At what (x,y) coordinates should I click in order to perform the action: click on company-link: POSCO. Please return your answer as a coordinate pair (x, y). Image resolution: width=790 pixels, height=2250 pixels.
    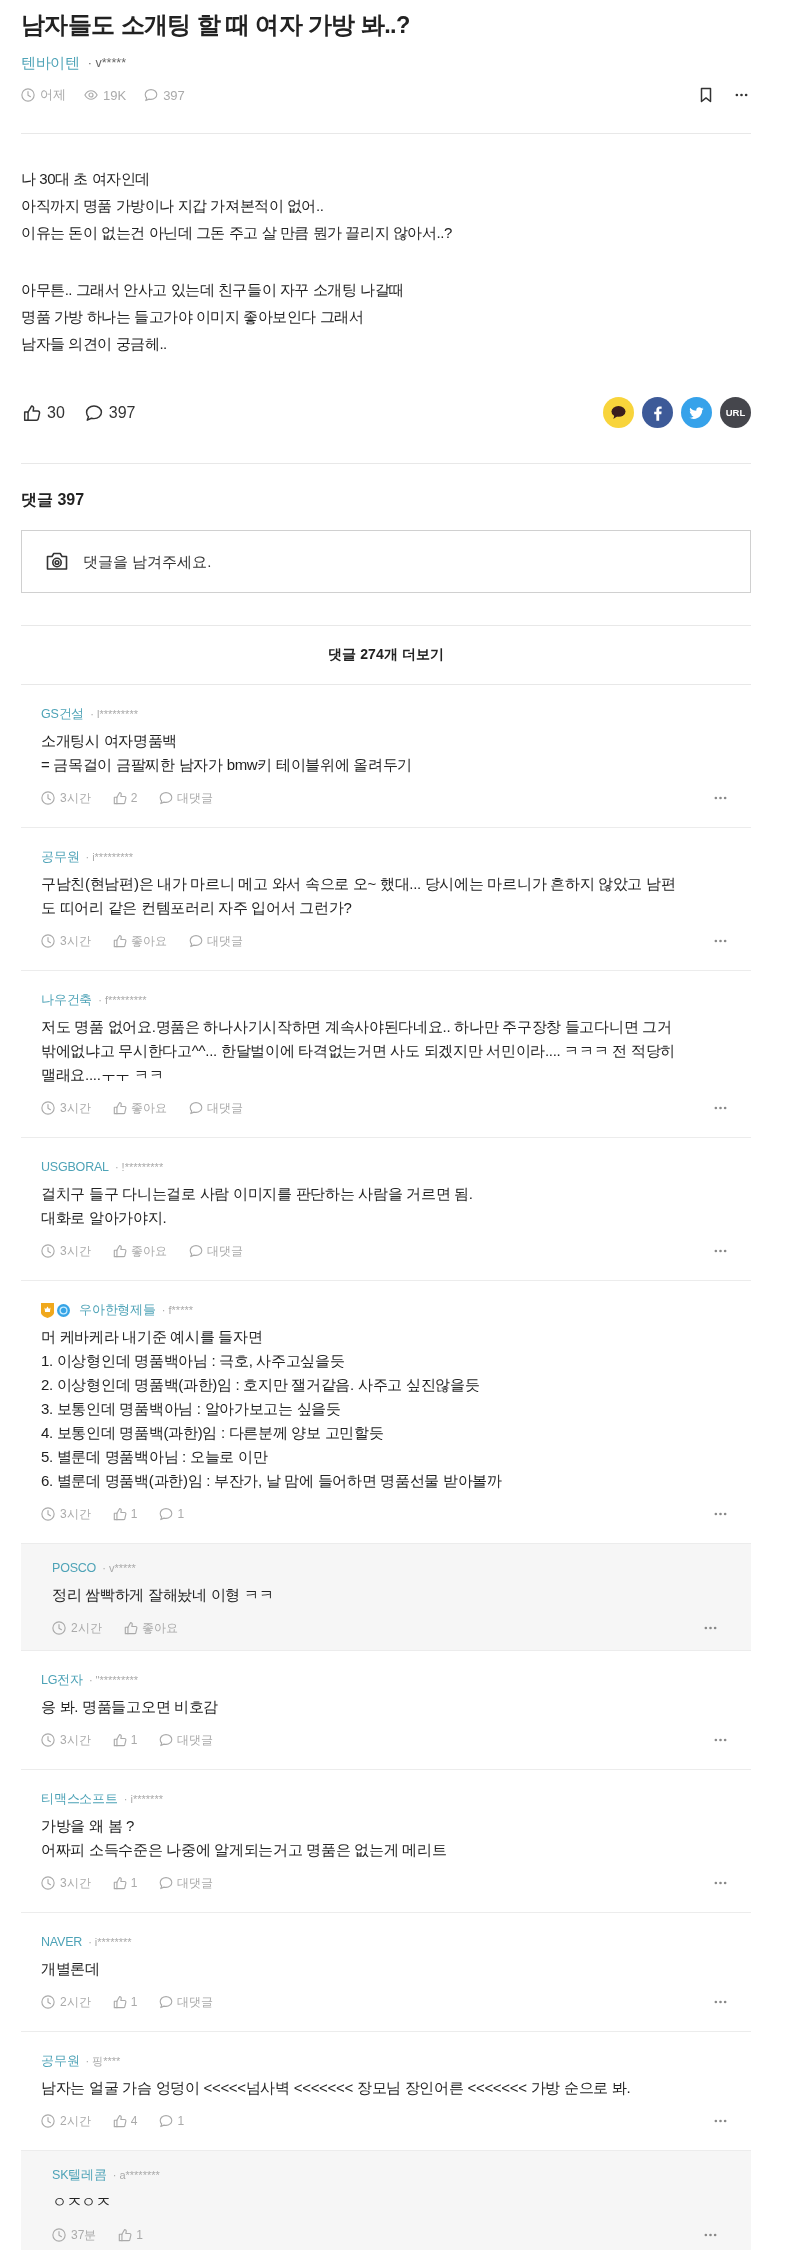
    Looking at the image, I should click on (74, 1568).